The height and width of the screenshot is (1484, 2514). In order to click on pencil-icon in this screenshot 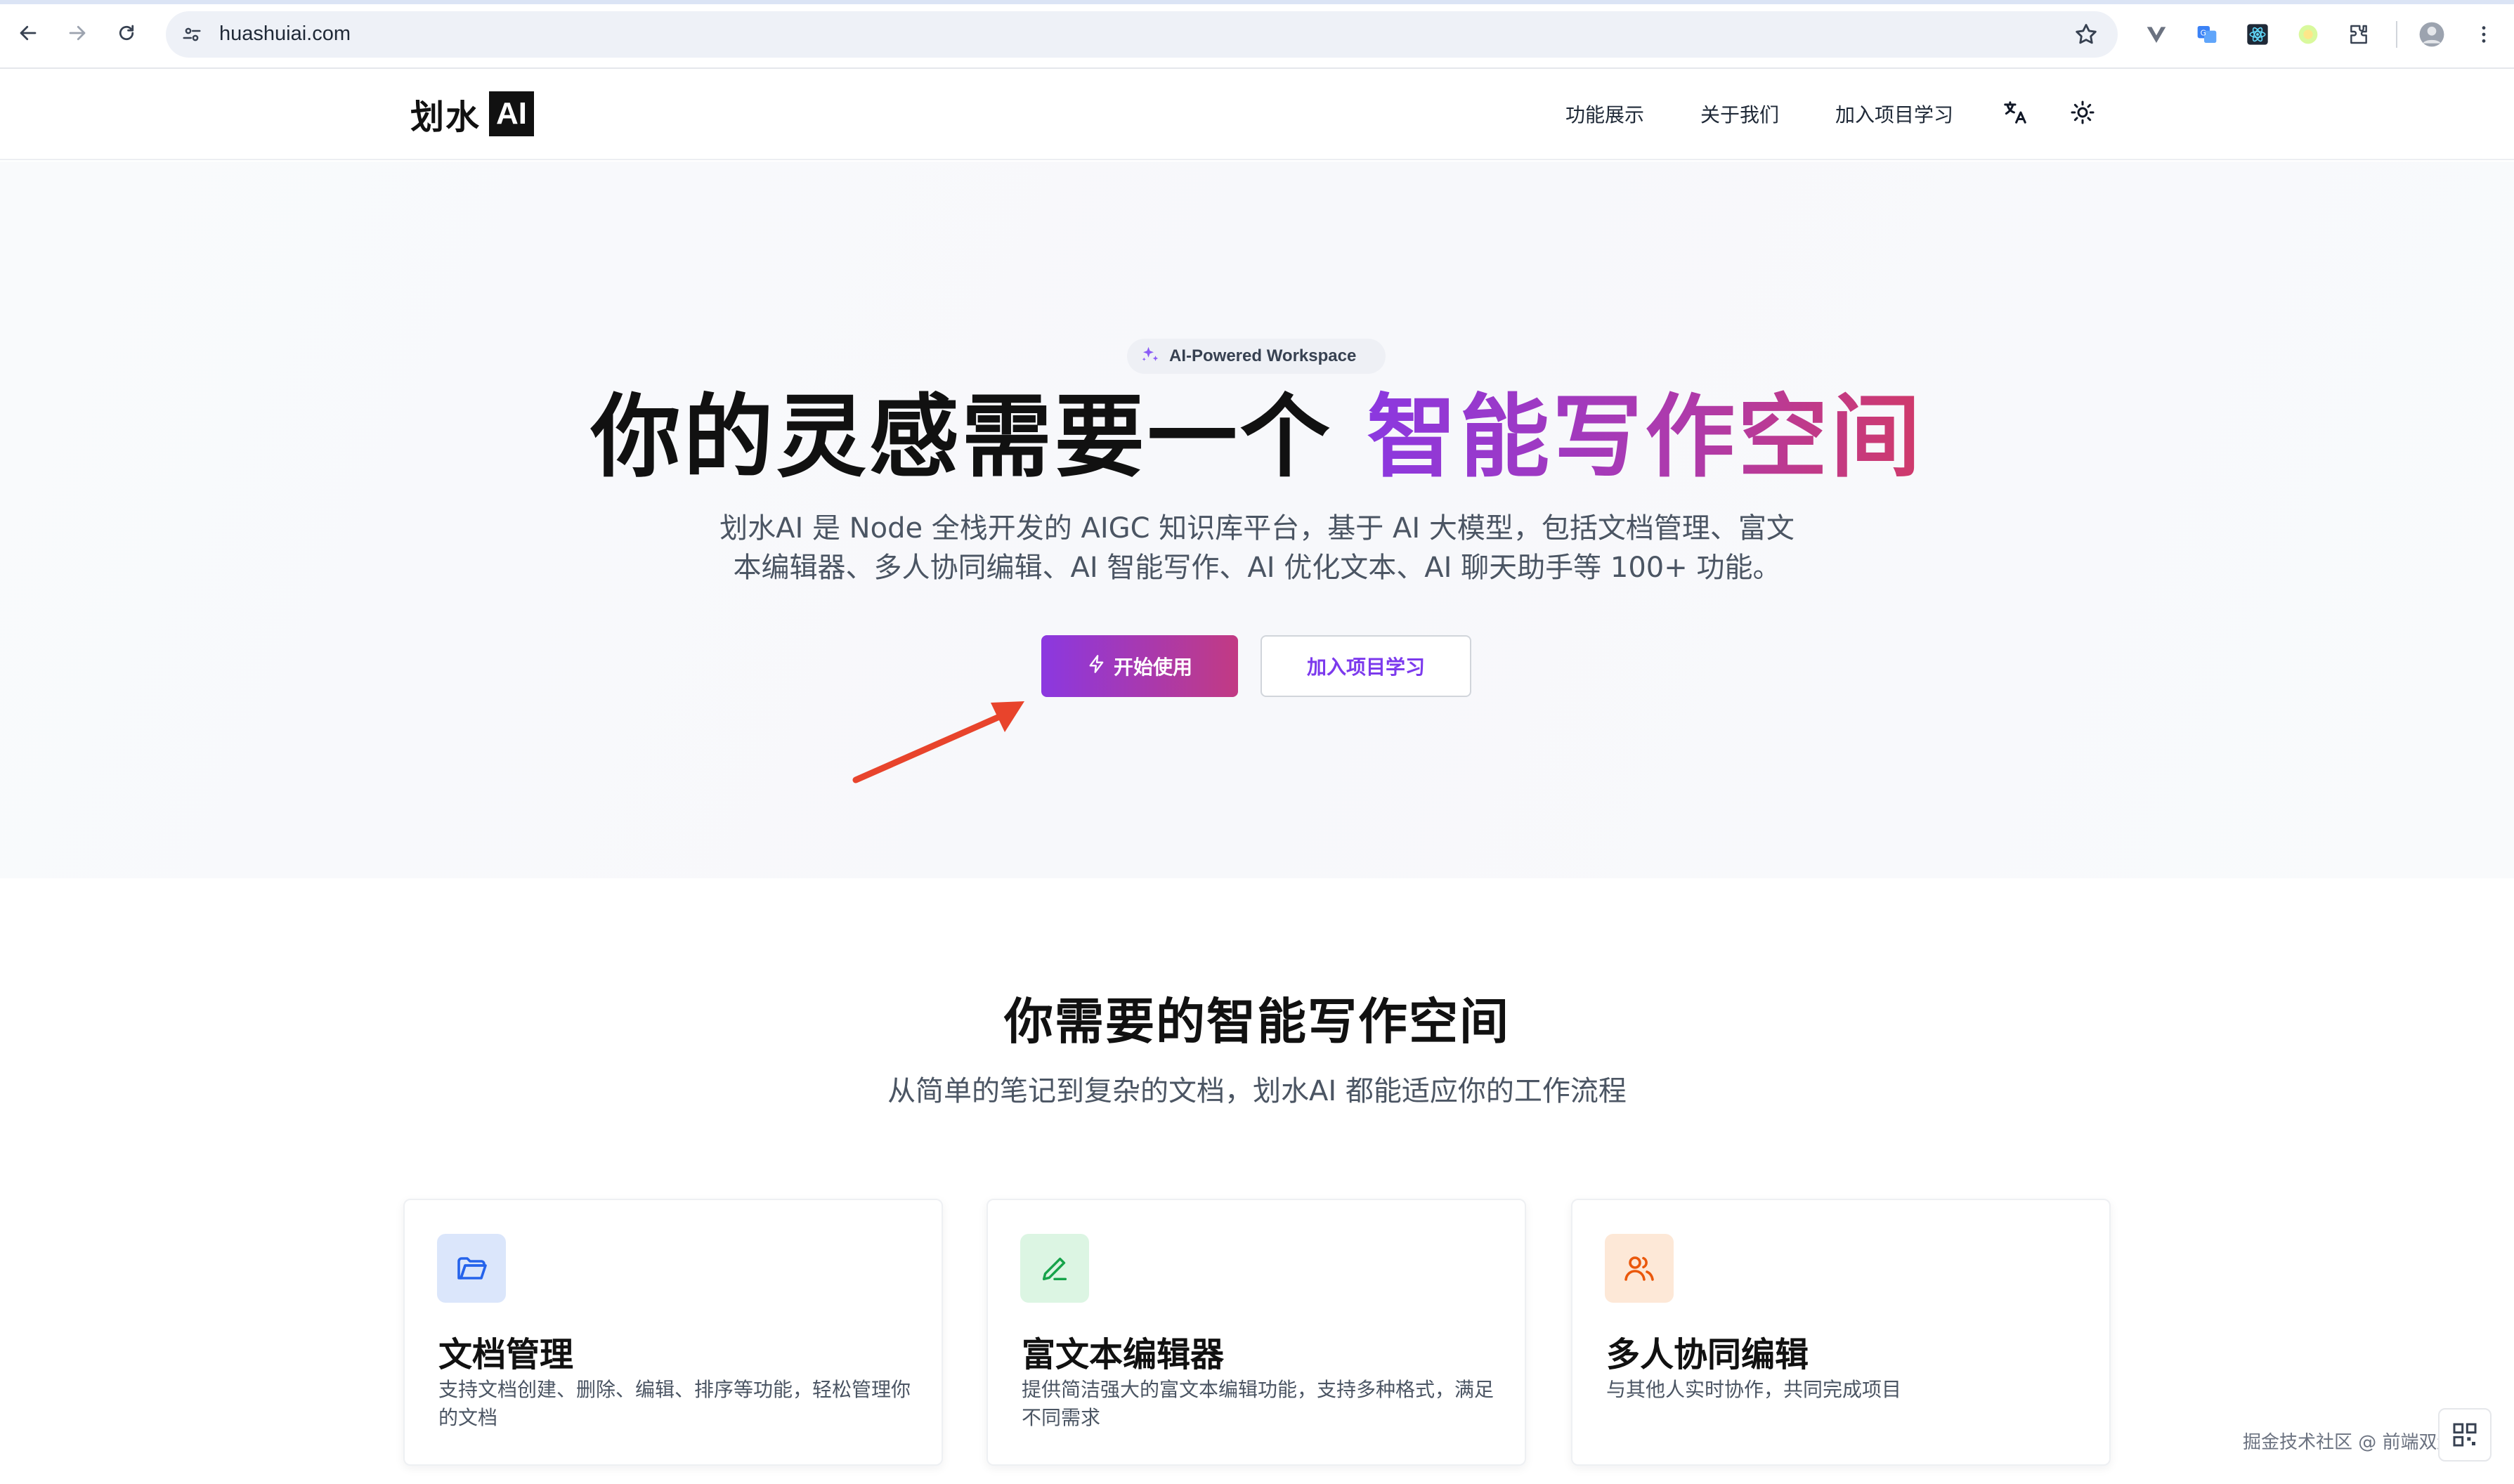, I will do `click(1054, 1268)`.